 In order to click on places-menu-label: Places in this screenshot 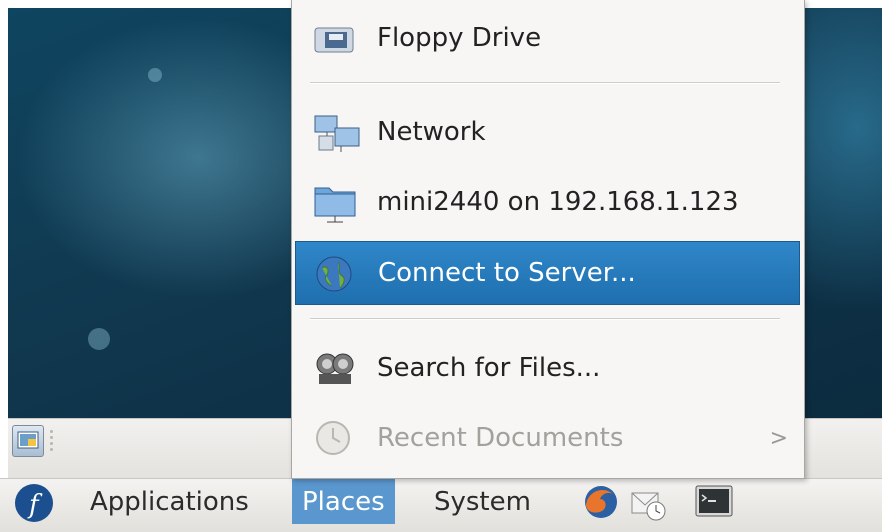, I will do `click(343, 501)`.